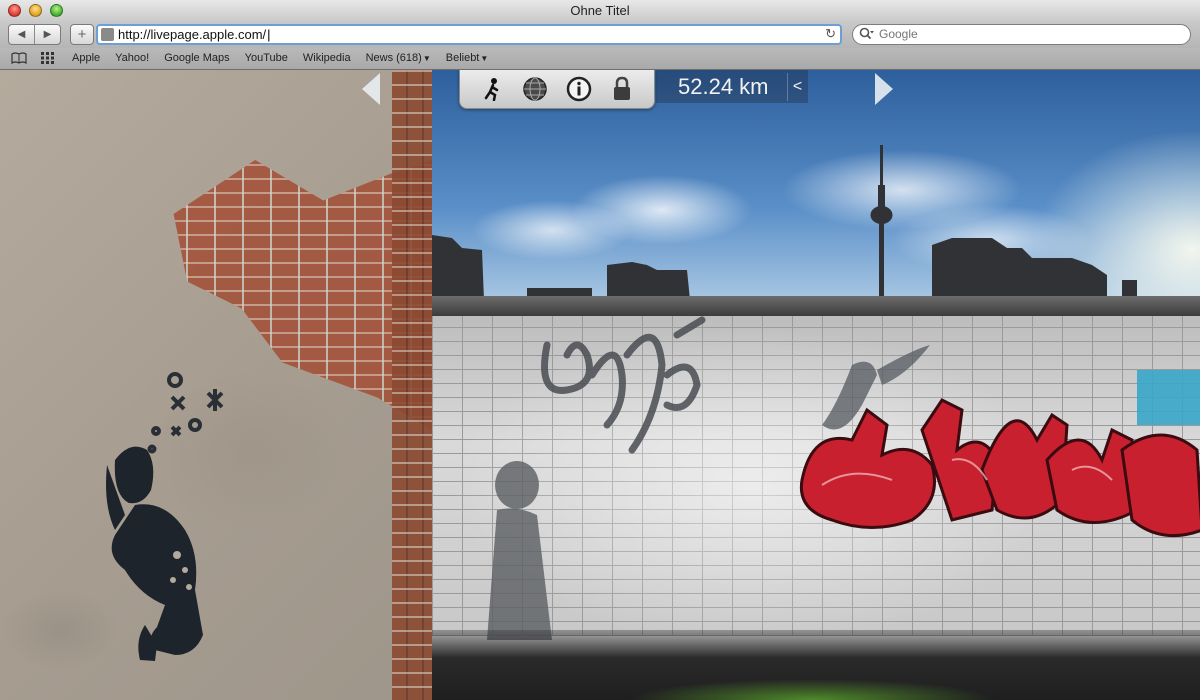 Image resolution: width=1200 pixels, height=700 pixels. What do you see at coordinates (519, 550) in the screenshot?
I see `stencil-boy-image` at bounding box center [519, 550].